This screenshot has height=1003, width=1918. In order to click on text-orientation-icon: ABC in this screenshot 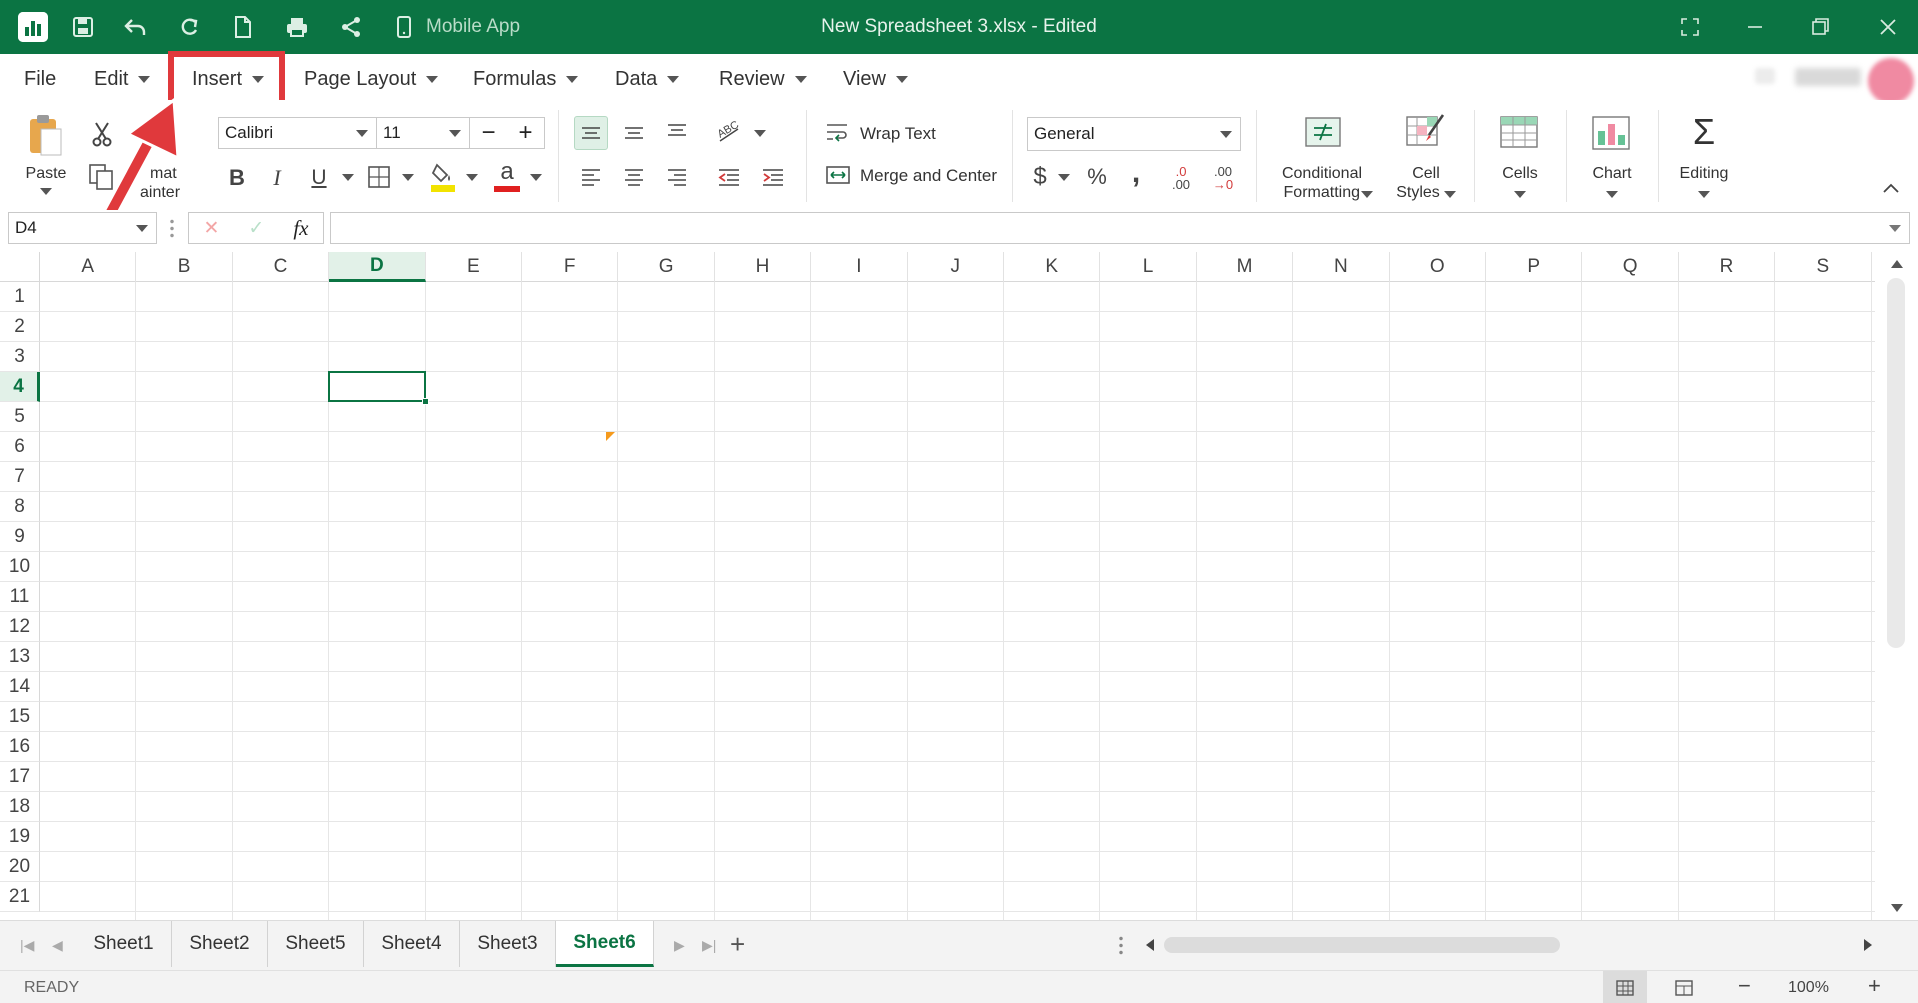, I will do `click(729, 131)`.